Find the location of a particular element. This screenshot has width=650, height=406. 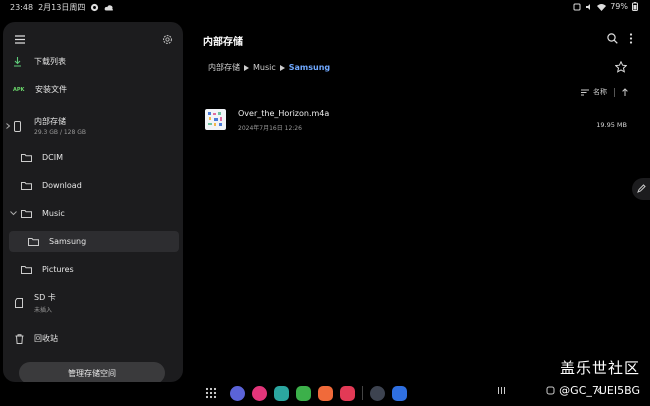

sidebar-item-label: Pictures is located at coordinates (58, 269).